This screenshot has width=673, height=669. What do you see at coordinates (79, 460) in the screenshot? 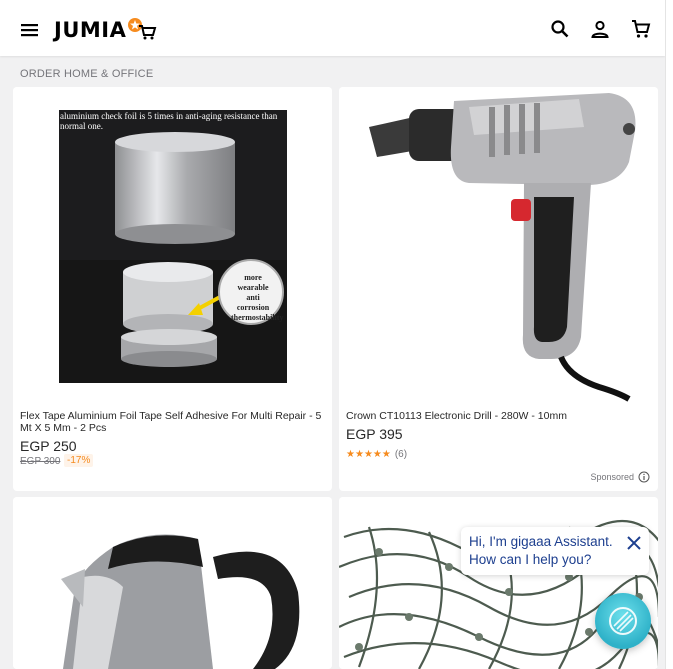
I see `discount-badge: -17%` at bounding box center [79, 460].